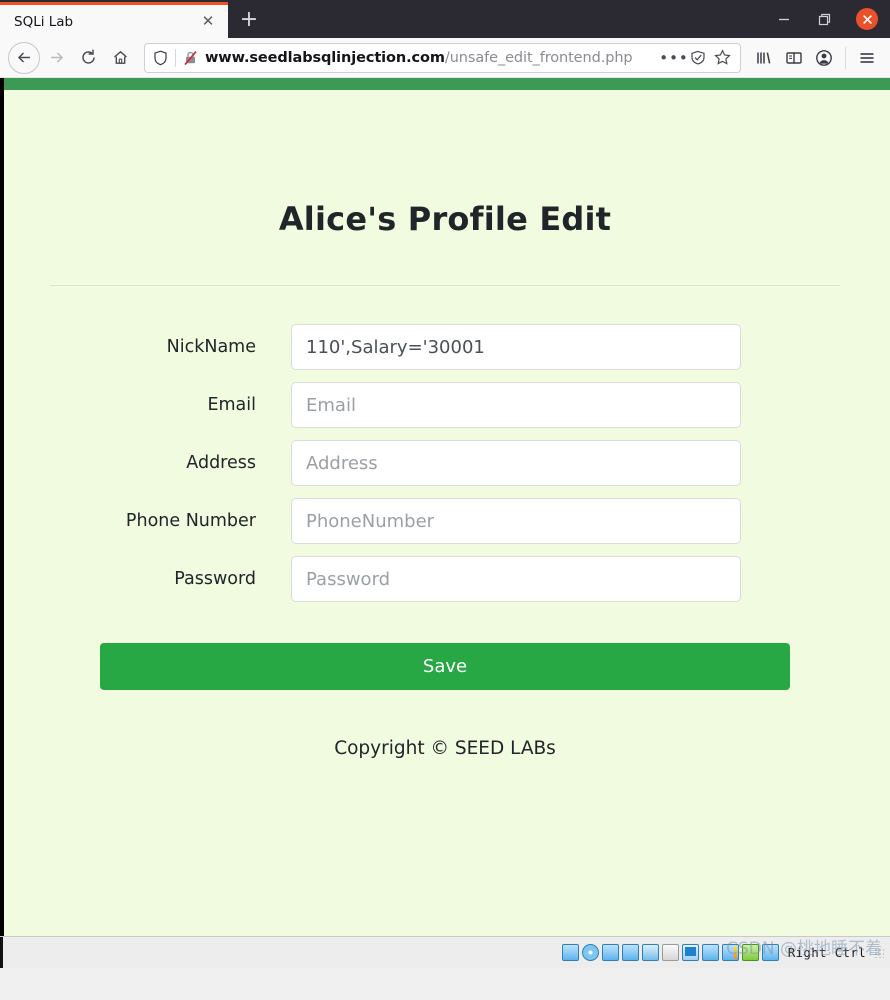 This screenshot has height=1000, width=890. What do you see at coordinates (690, 952) in the screenshot?
I see `display-icon` at bounding box center [690, 952].